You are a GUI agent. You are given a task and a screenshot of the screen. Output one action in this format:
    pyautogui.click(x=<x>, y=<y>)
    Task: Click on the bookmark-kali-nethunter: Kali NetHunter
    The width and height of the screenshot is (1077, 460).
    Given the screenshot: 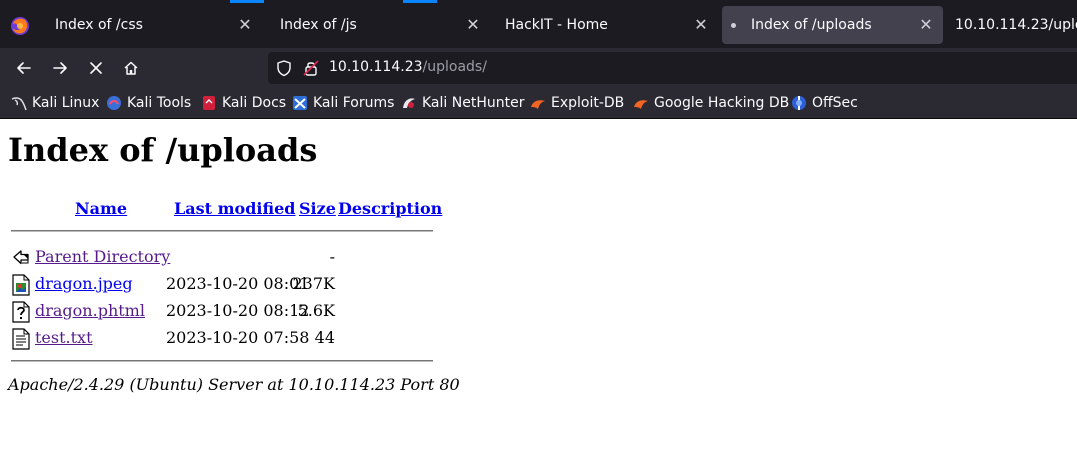 What is the action you would take?
    pyautogui.click(x=462, y=103)
    